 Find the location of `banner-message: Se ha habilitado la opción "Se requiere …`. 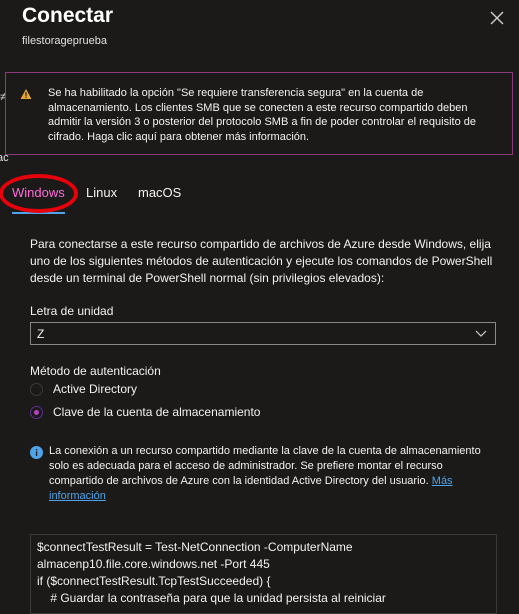

banner-message: Se ha habilitado la opción "Se requiere … is located at coordinates (262, 115).